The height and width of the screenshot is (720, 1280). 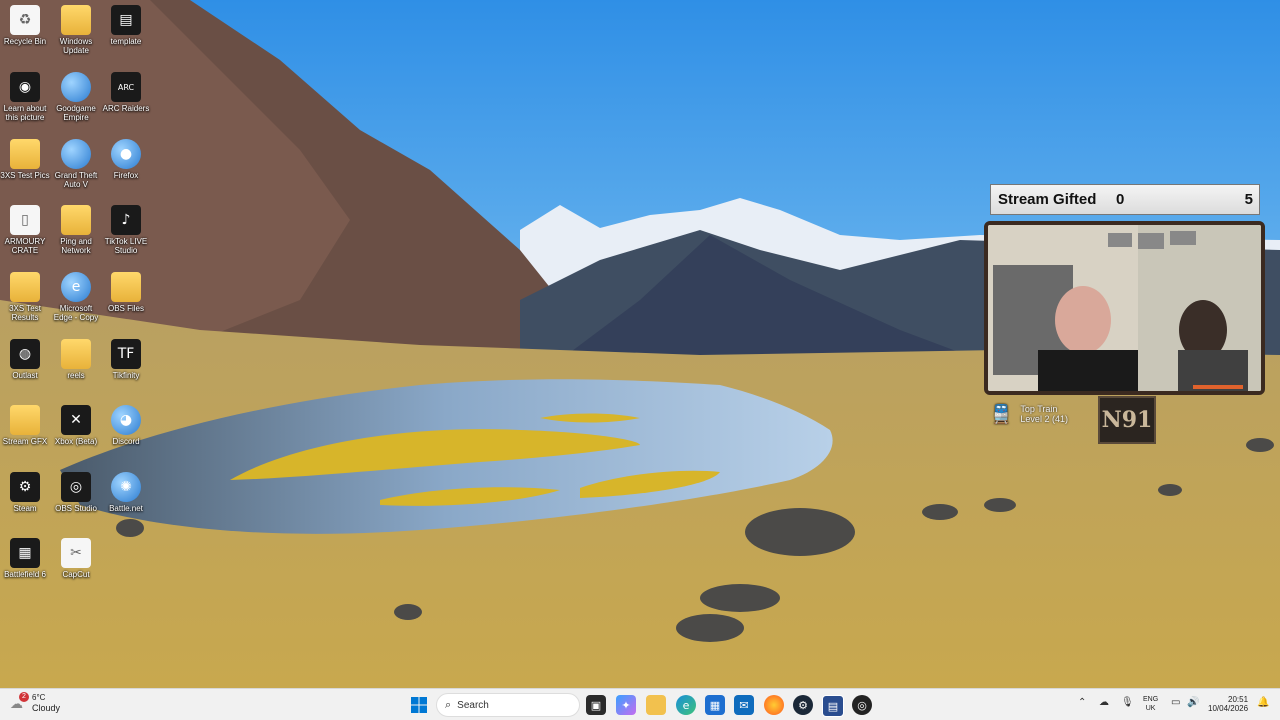 What do you see at coordinates (1039, 409) in the screenshot?
I see `train-title: Top Train` at bounding box center [1039, 409].